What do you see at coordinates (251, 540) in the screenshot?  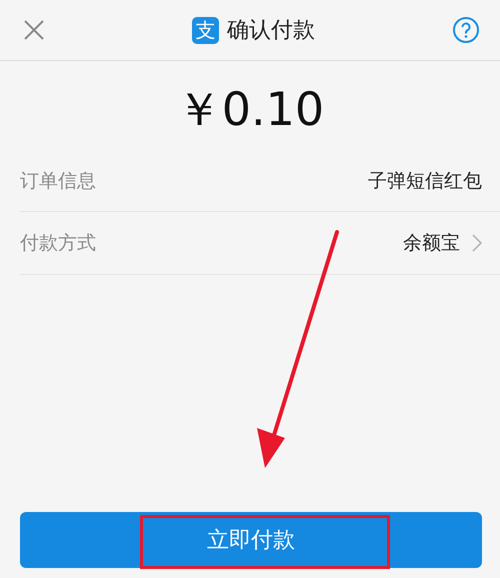 I see `pay-button: 立即付款` at bounding box center [251, 540].